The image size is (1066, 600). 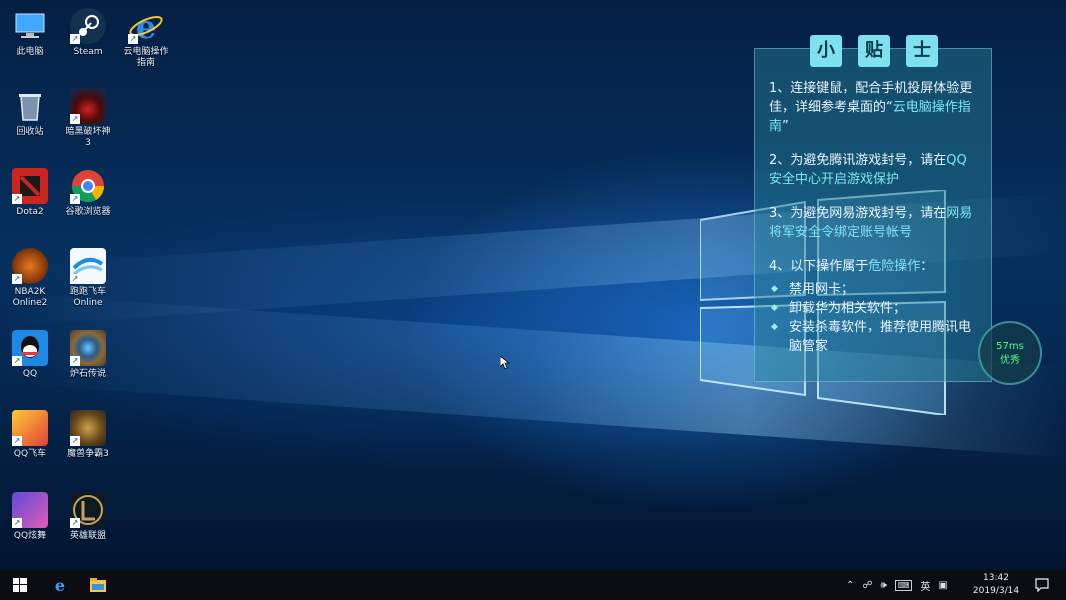 What do you see at coordinates (858, 160) in the screenshot?
I see `tip-text: 2、为避免腾讯游戏封号，请在` at bounding box center [858, 160].